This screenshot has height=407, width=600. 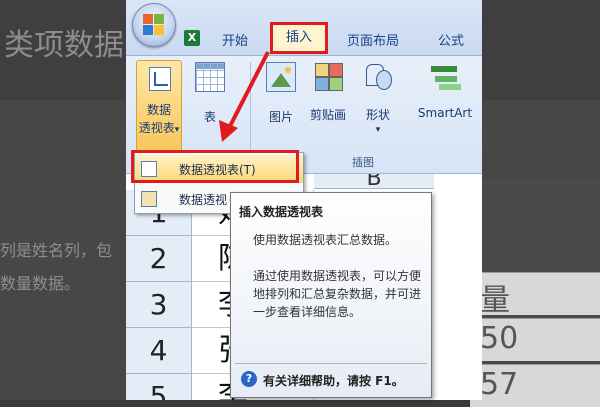 I want to click on pivot-table-icon, so click(x=160, y=79).